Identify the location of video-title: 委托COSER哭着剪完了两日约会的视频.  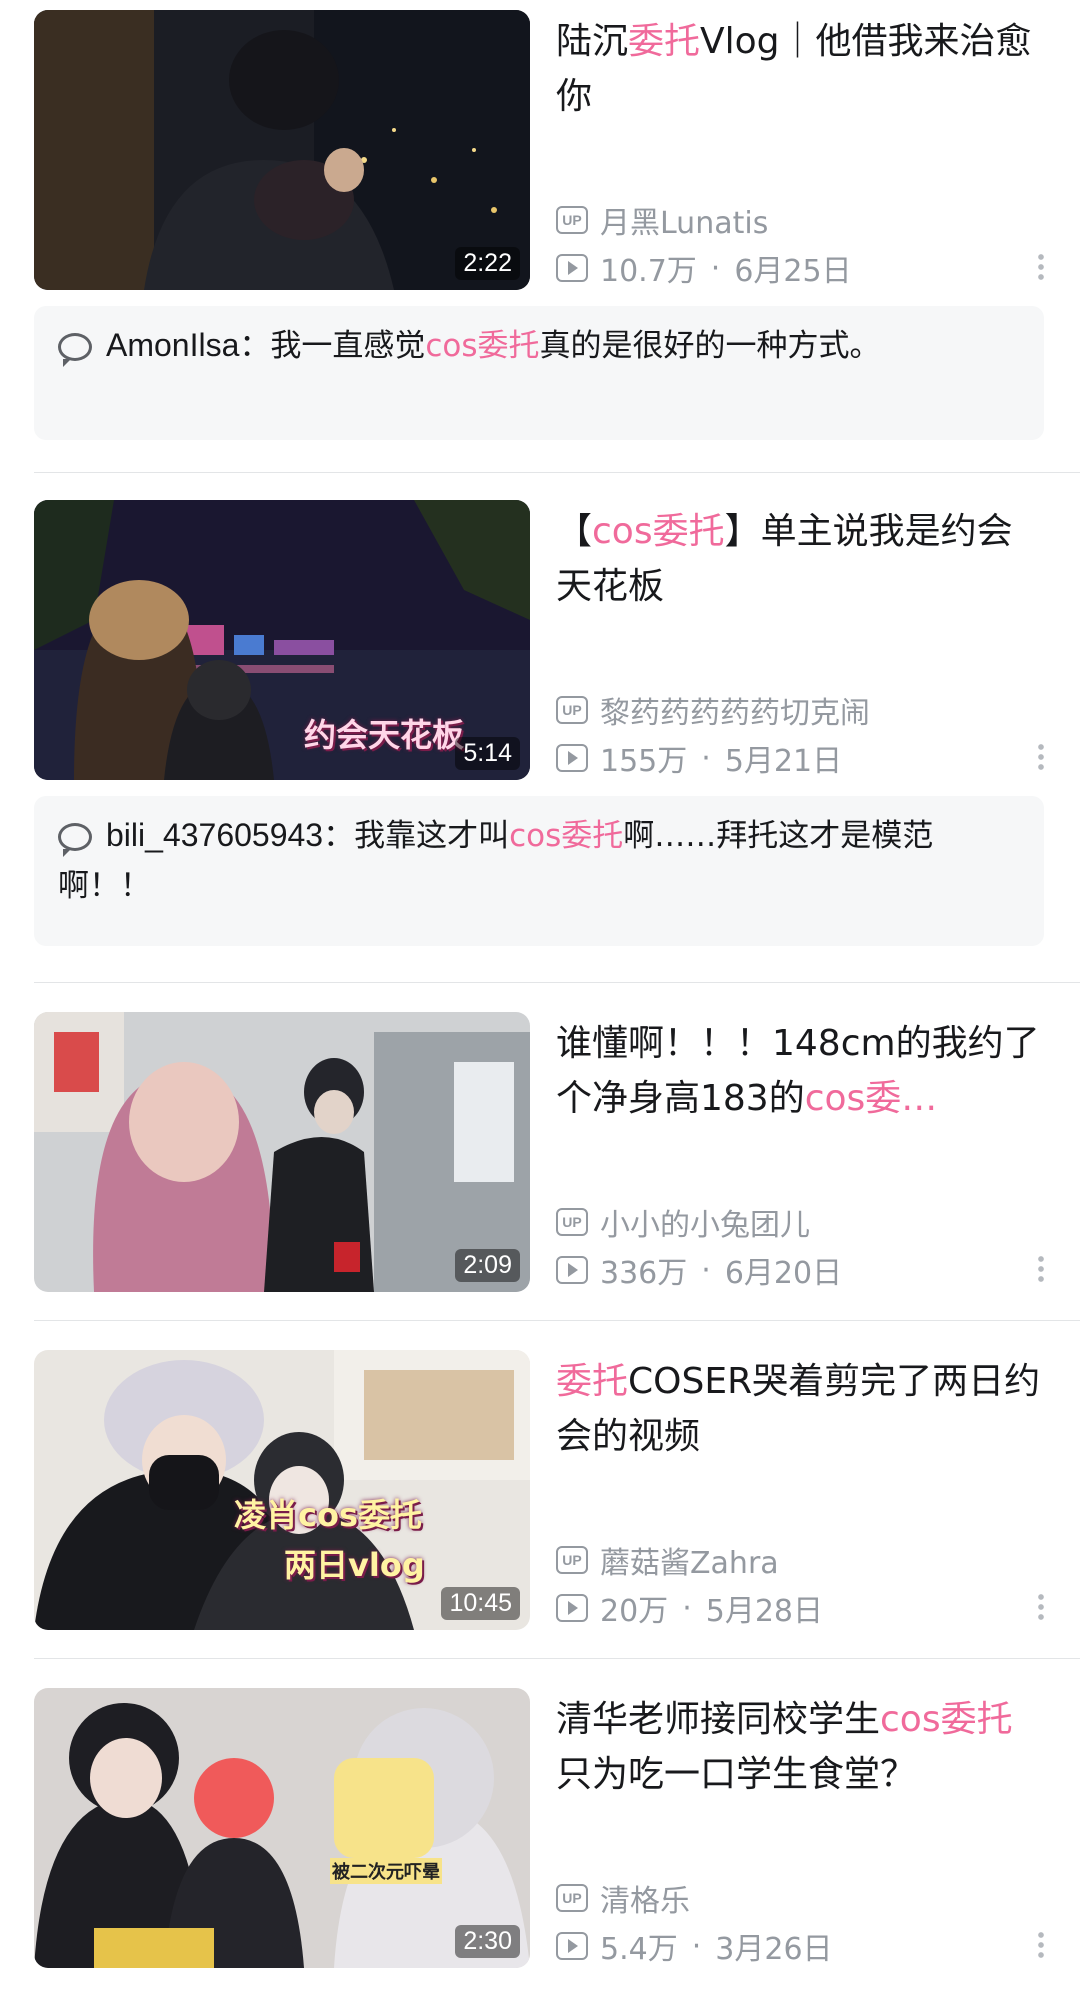
(801, 1409).